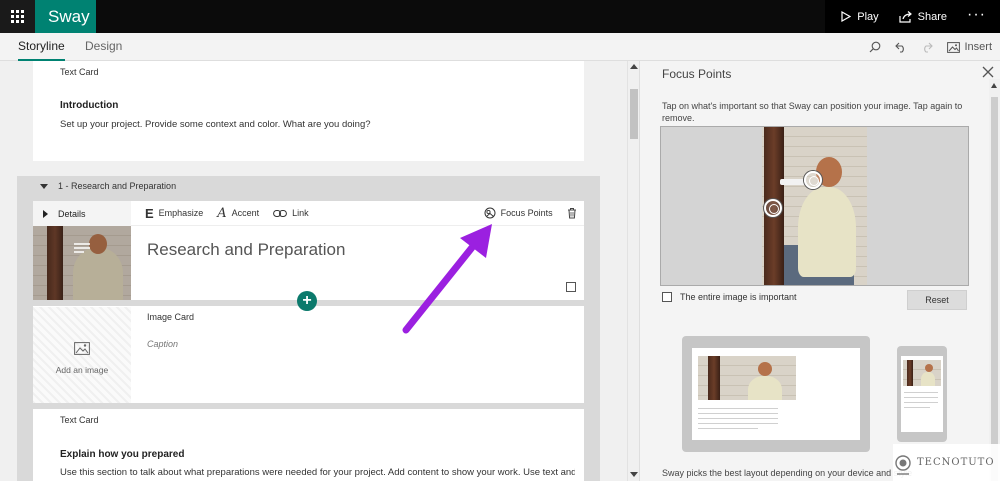  Describe the element at coordinates (776, 394) in the screenshot. I see `desktop-preview` at that location.